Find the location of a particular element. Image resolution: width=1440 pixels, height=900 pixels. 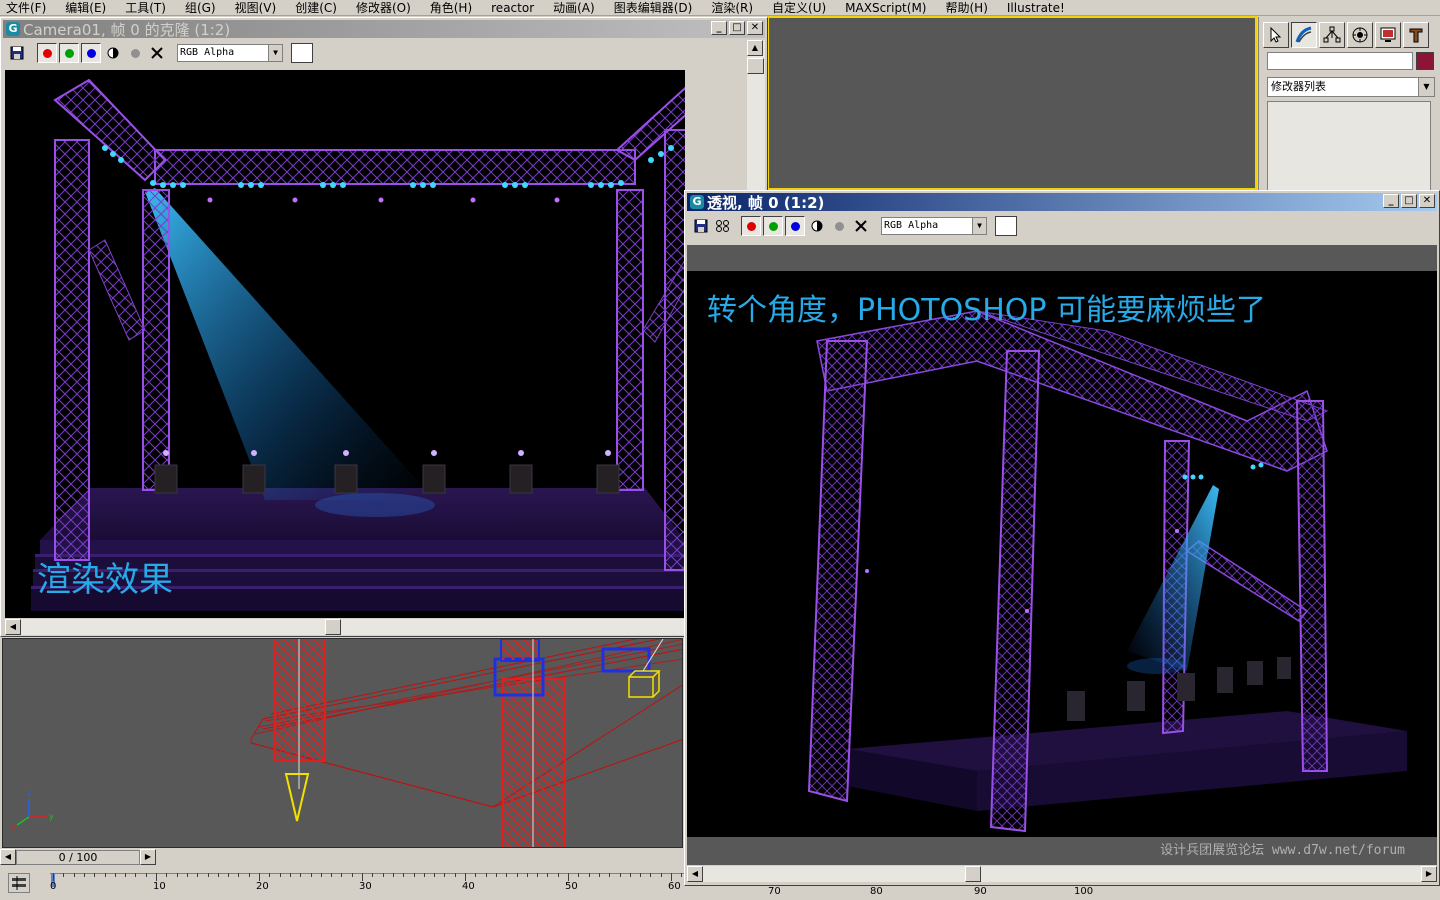

clone-window-icon is located at coordinates (723, 226).